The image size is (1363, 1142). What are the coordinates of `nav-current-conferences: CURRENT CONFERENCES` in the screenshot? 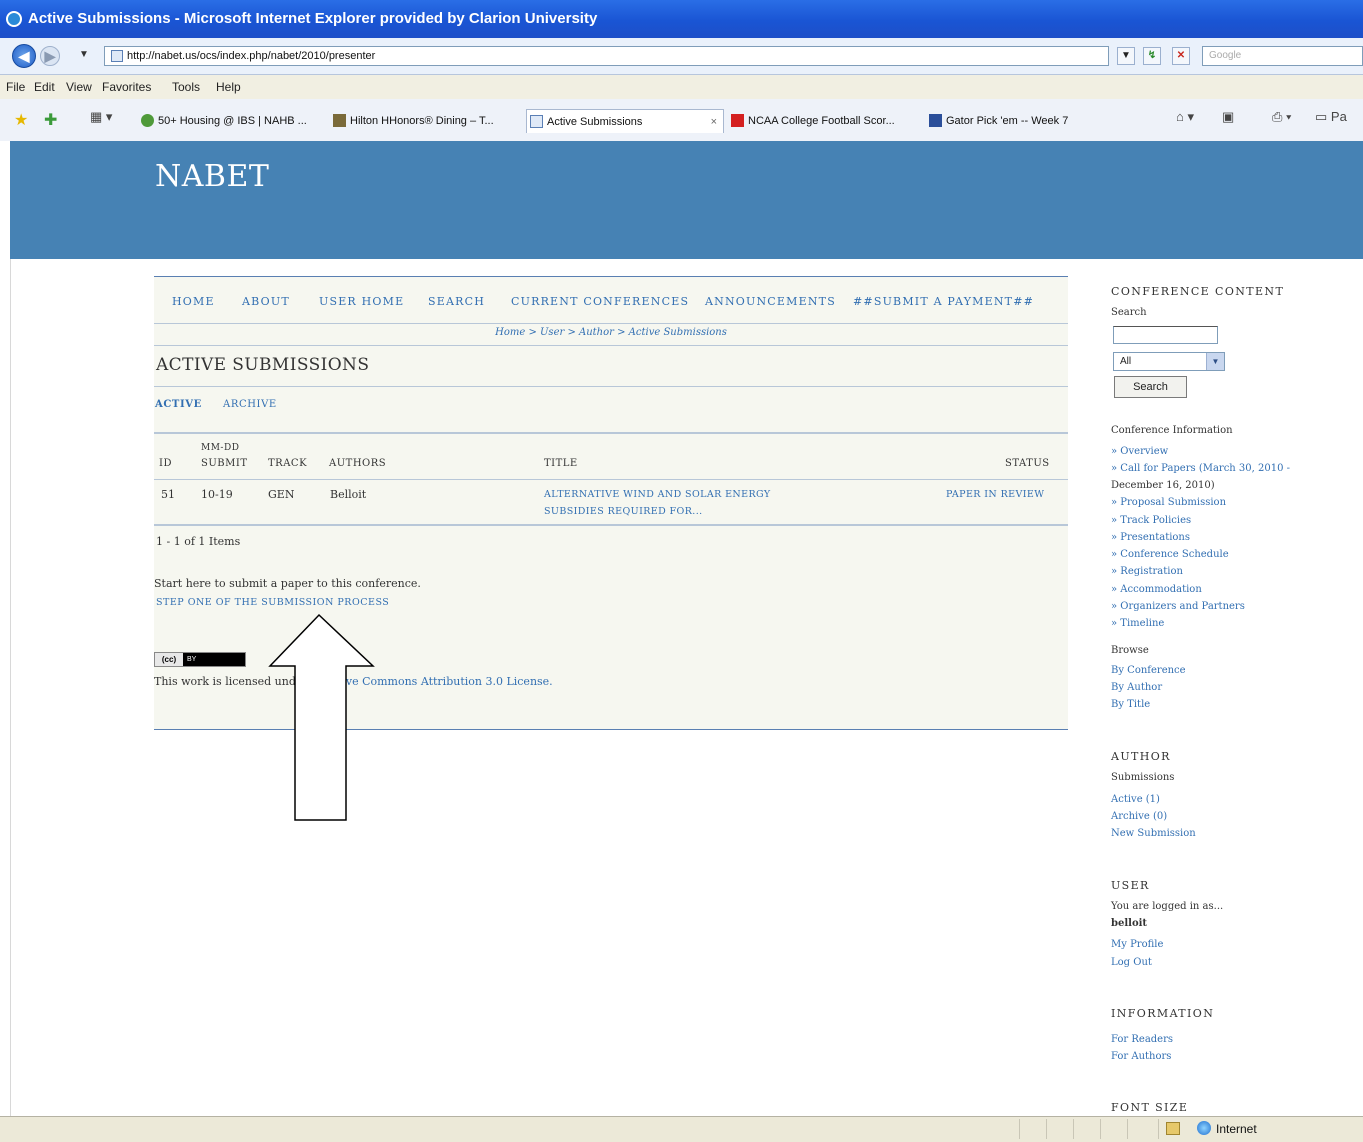 It's located at (600, 301).